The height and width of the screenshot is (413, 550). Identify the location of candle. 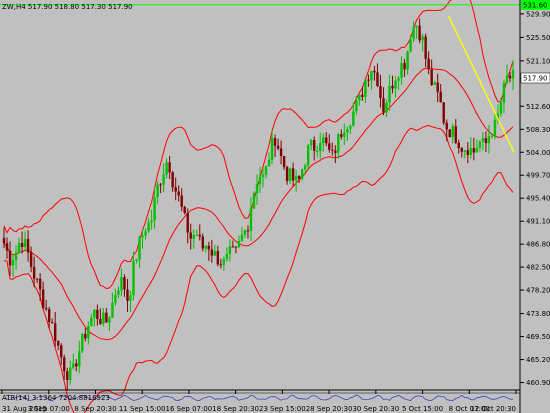
(443, 114).